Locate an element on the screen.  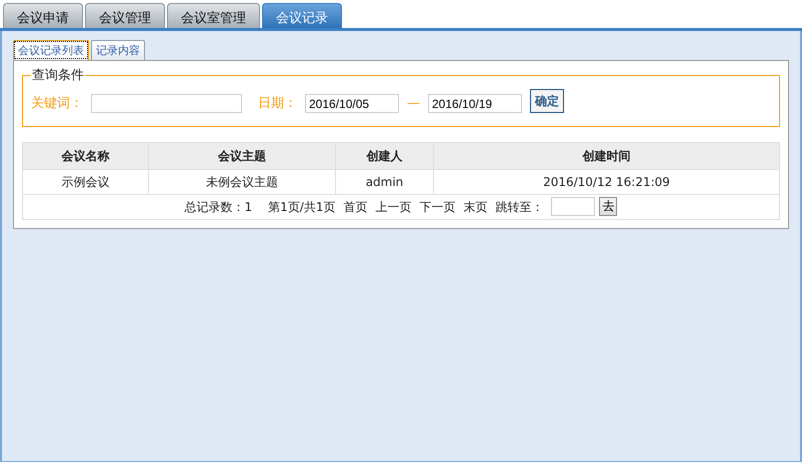
column-header: 创建人 is located at coordinates (385, 155).